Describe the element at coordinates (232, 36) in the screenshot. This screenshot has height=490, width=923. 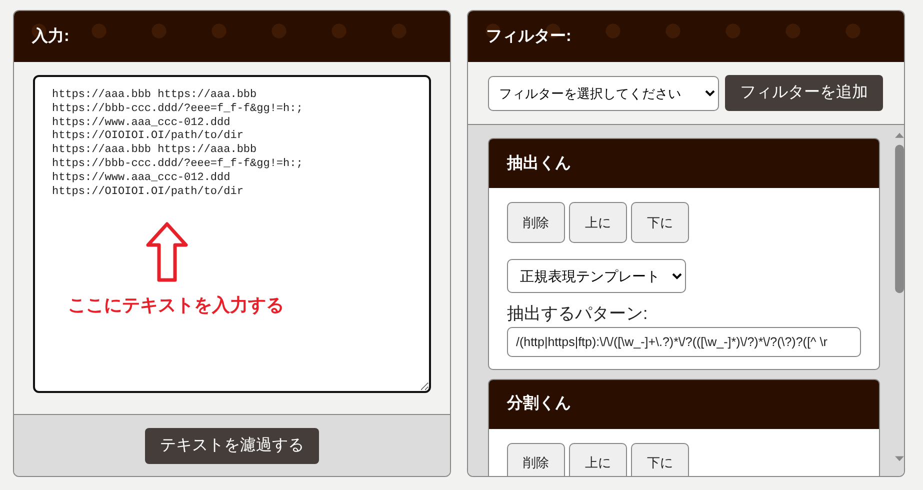
I see `panel-header: 入力:` at that location.